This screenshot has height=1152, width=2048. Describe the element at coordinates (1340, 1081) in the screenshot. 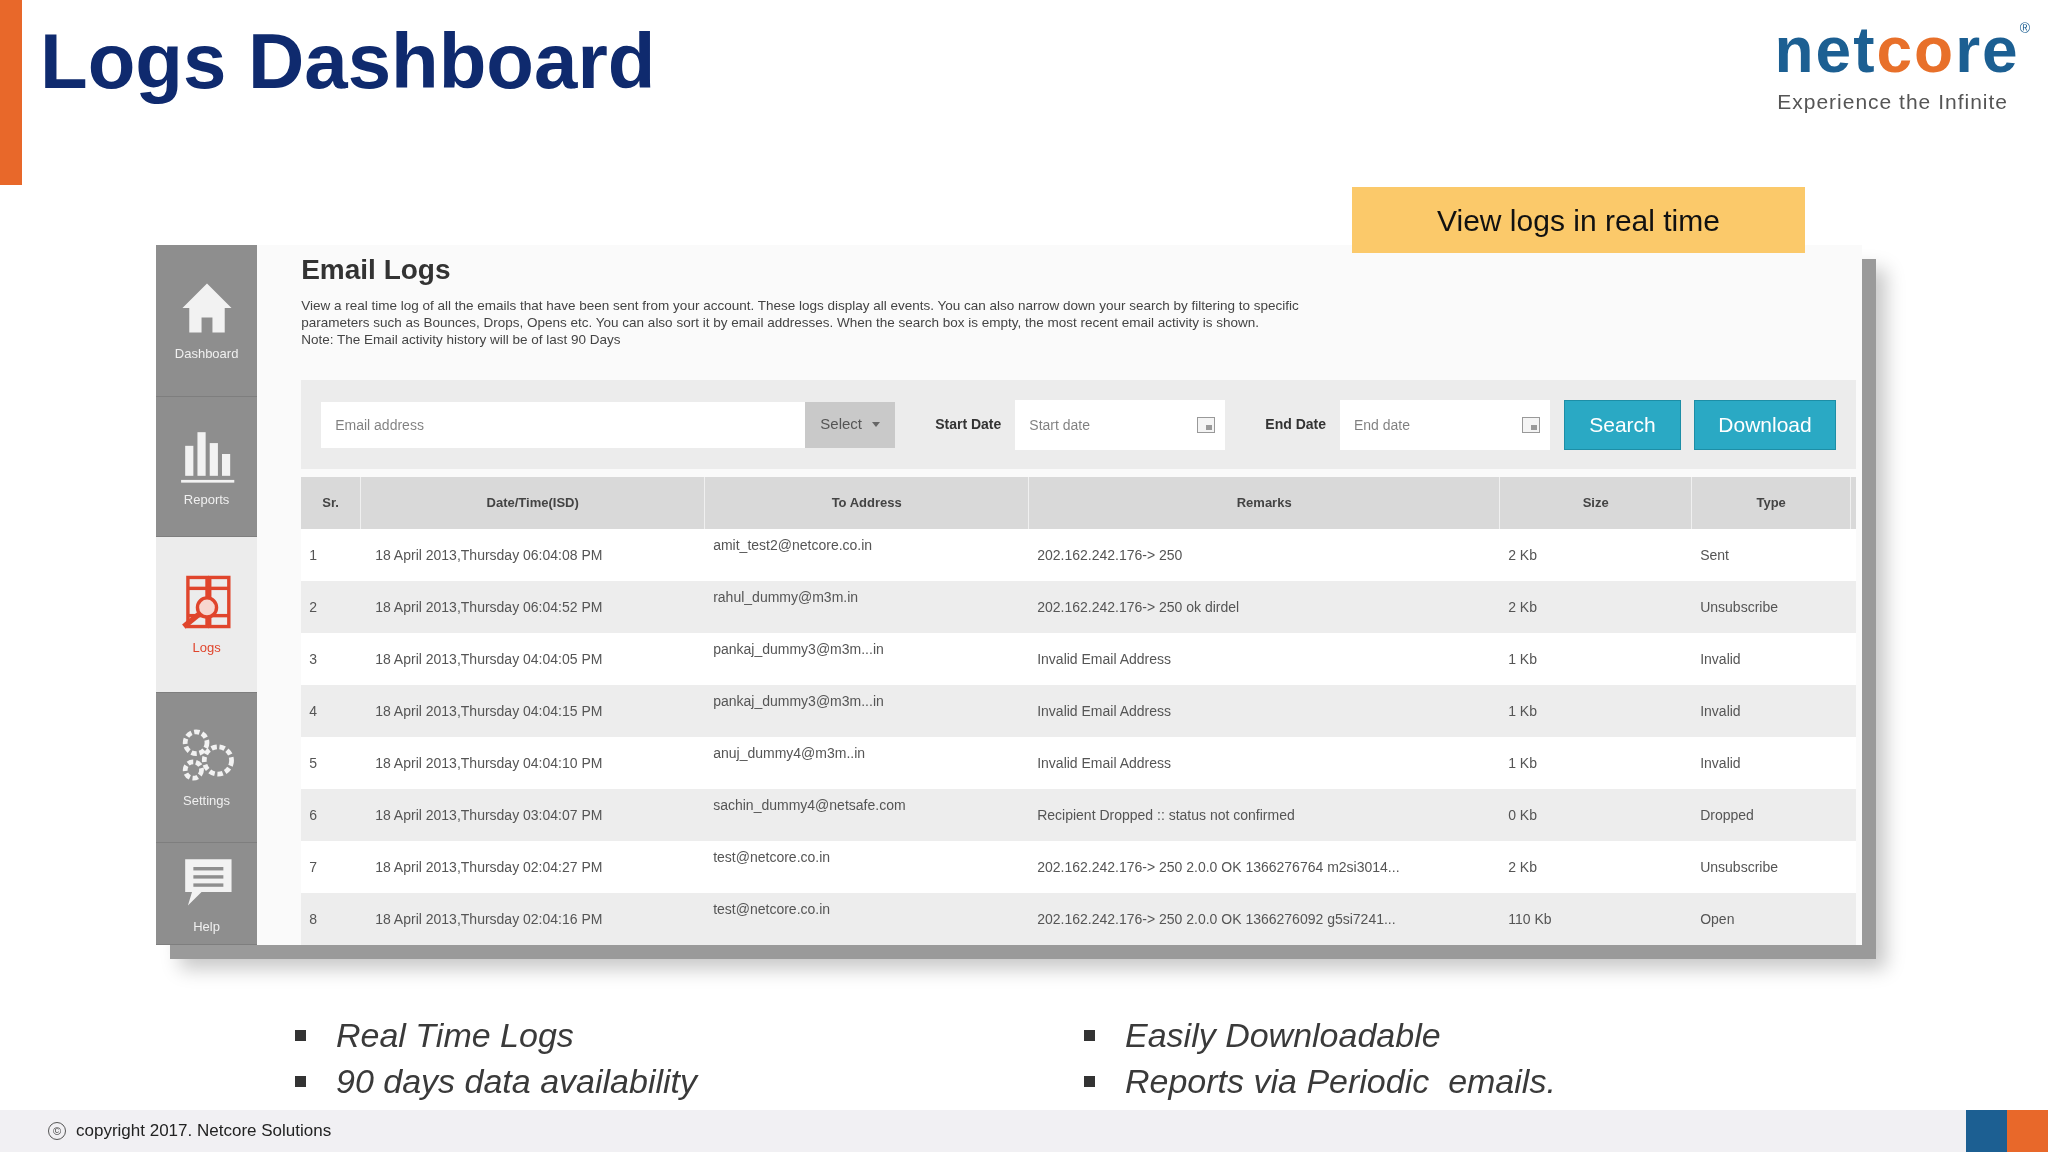

I see `bullet-text: Reports via Periodic emails.` at that location.